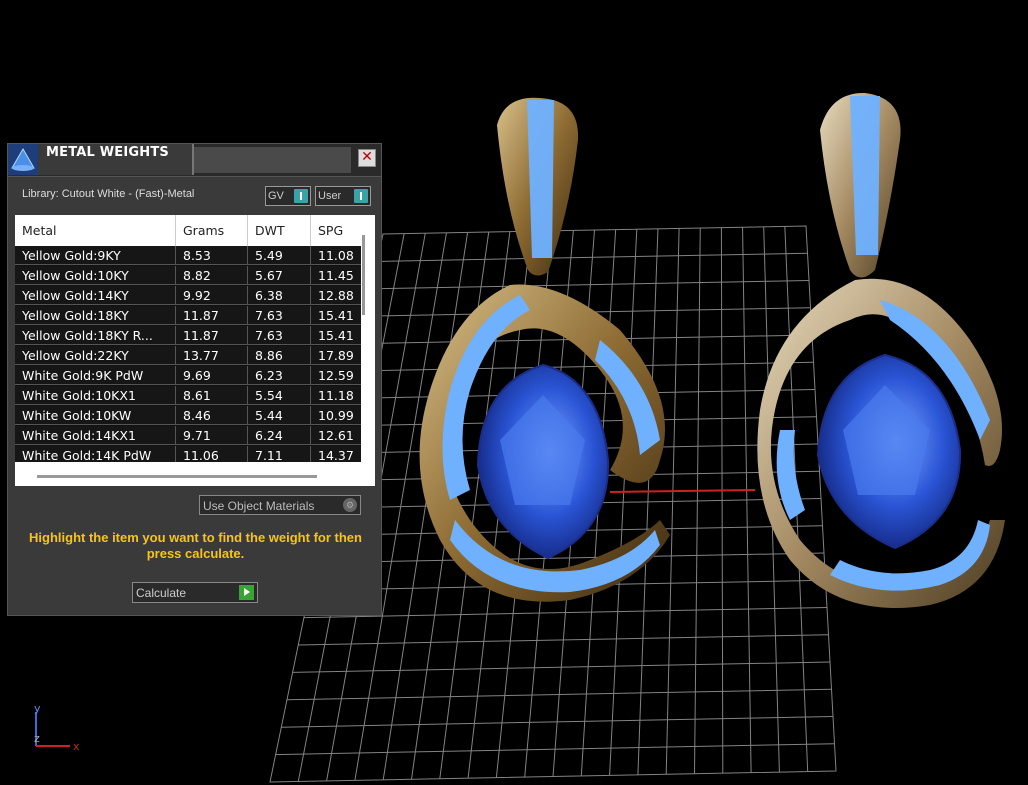 This screenshot has height=785, width=1028. Describe the element at coordinates (336, 255) in the screenshot. I see `cell-spg: 11.08` at that location.